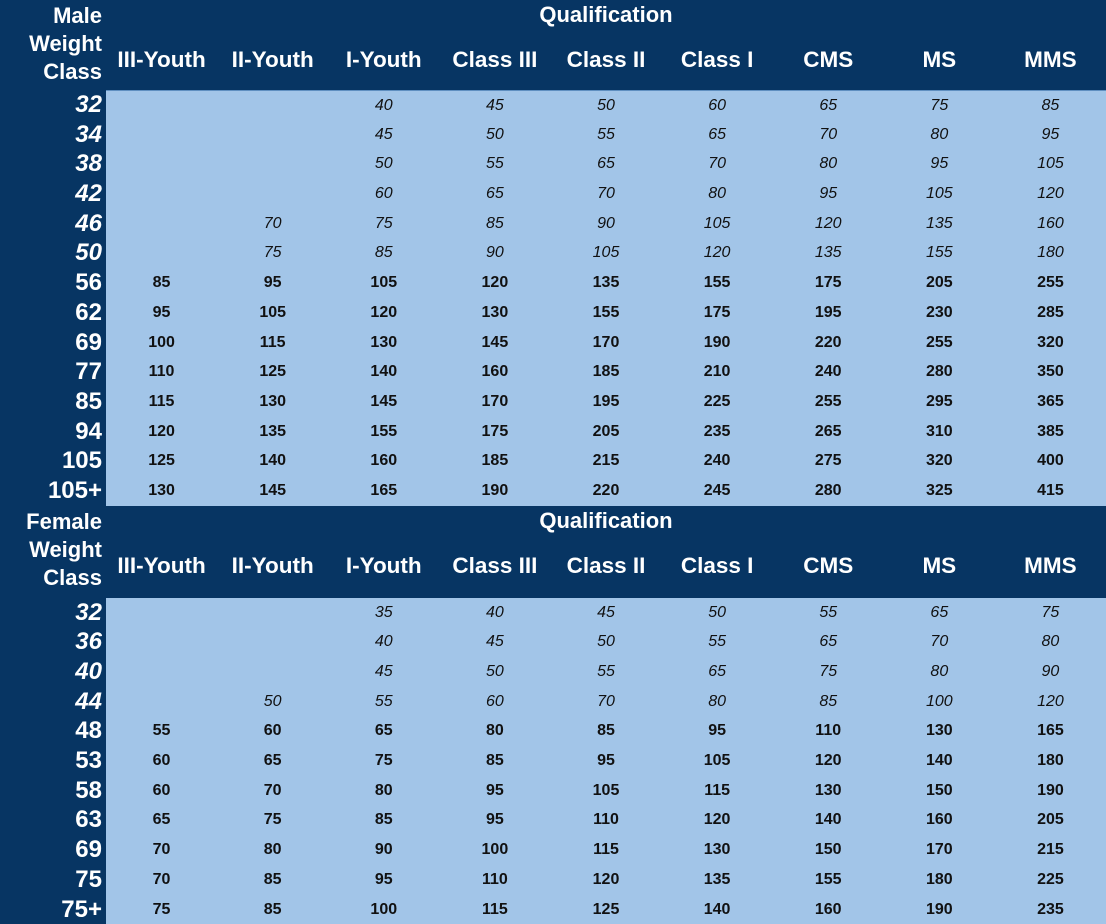 The image size is (1106, 924). I want to click on value-cells: 45 50 55 65 75 80 90, so click(606, 672).